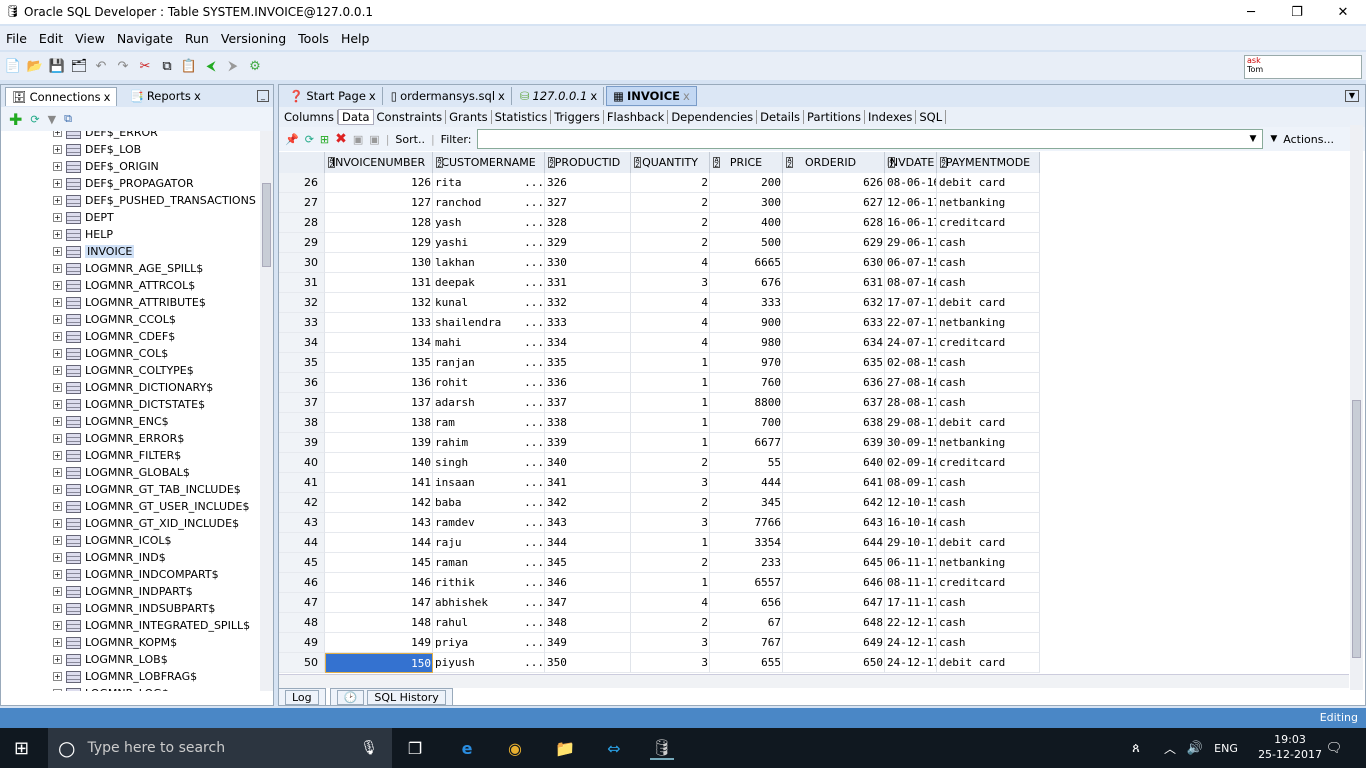 The width and height of the screenshot is (1366, 768). What do you see at coordinates (834, 523) in the screenshot?
I see `table-cell: 643` at bounding box center [834, 523].